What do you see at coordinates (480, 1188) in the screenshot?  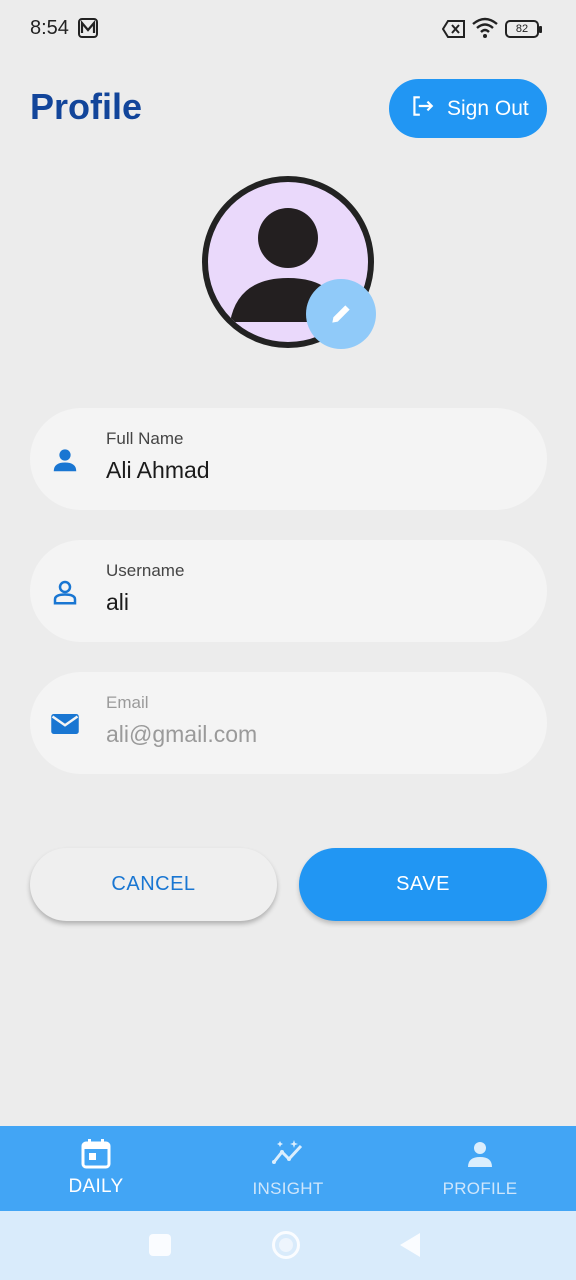 I see `nav-label-profile: PROFILE` at bounding box center [480, 1188].